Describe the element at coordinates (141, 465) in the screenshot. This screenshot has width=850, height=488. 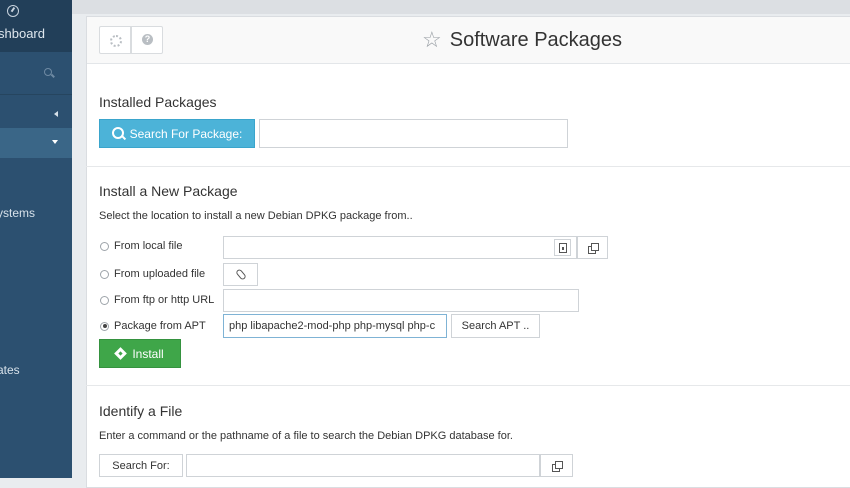
I see `search-for-label-button: Search For:` at that location.